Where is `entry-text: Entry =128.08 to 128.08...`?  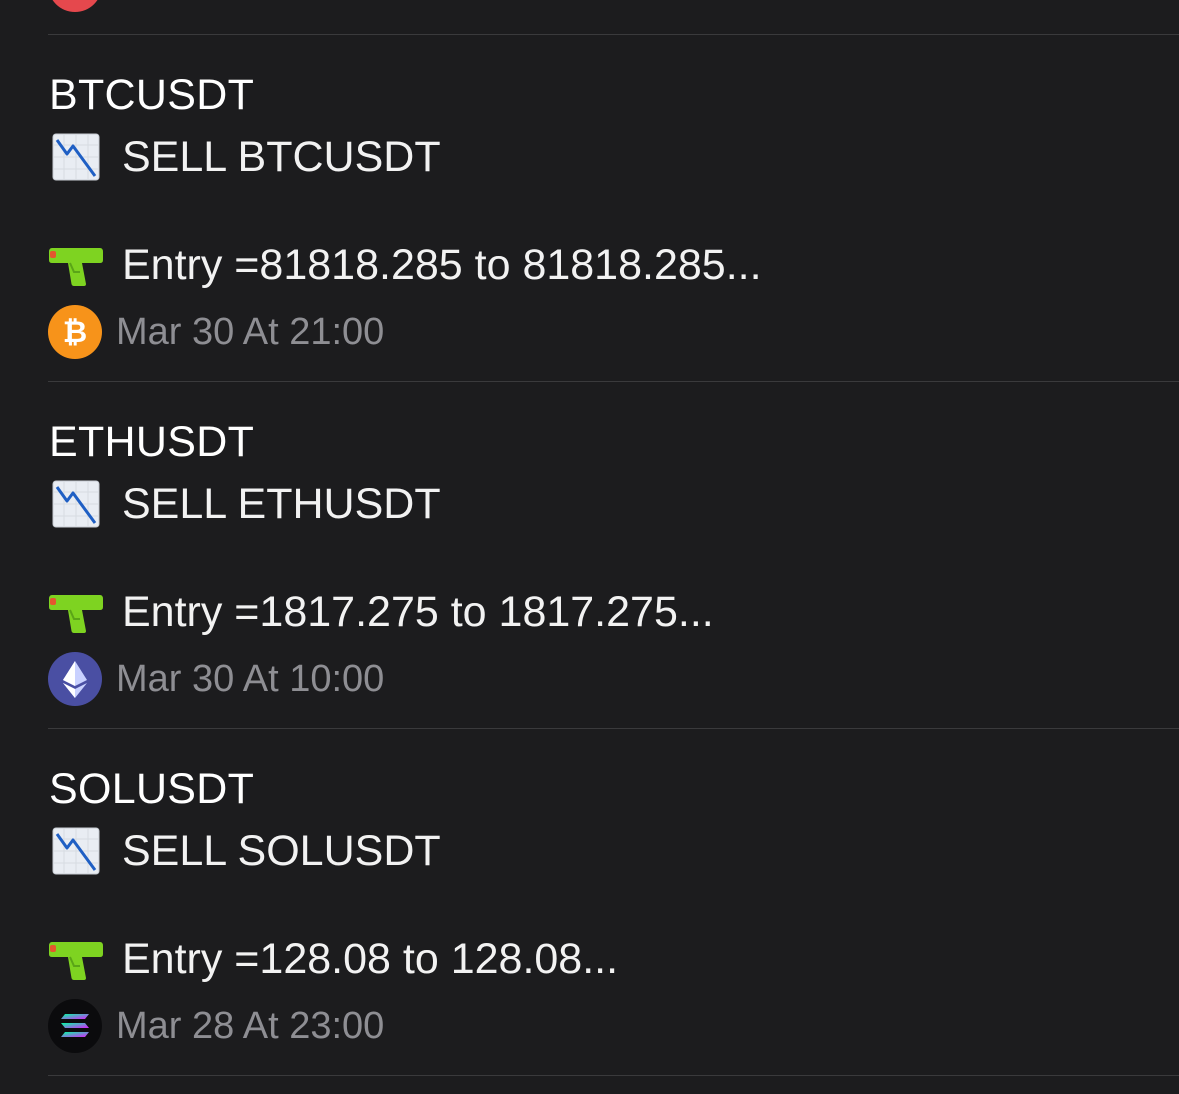 entry-text: Entry =128.08 to 128.08... is located at coordinates (370, 959).